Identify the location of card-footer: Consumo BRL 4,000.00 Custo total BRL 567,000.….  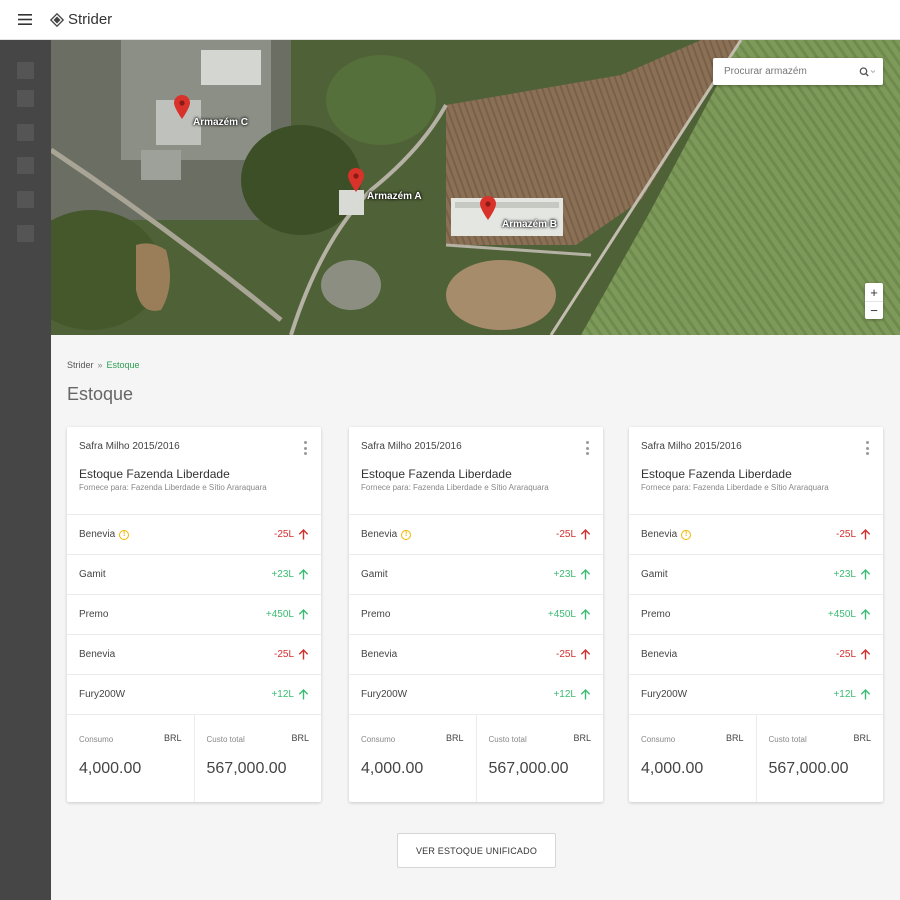
(476, 758).